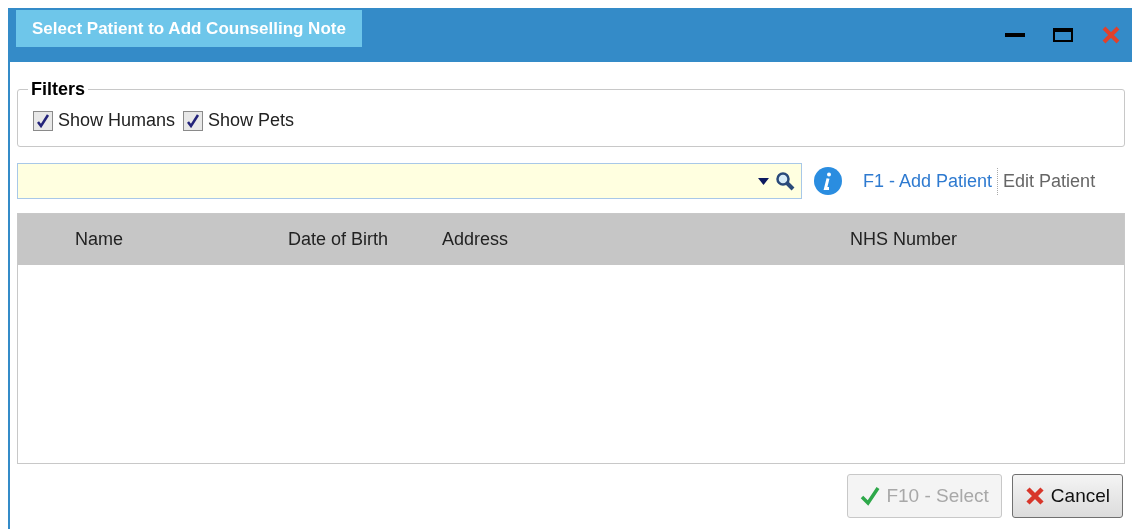 The height and width of the screenshot is (529, 1132). I want to click on column-header: Name, so click(99, 239).